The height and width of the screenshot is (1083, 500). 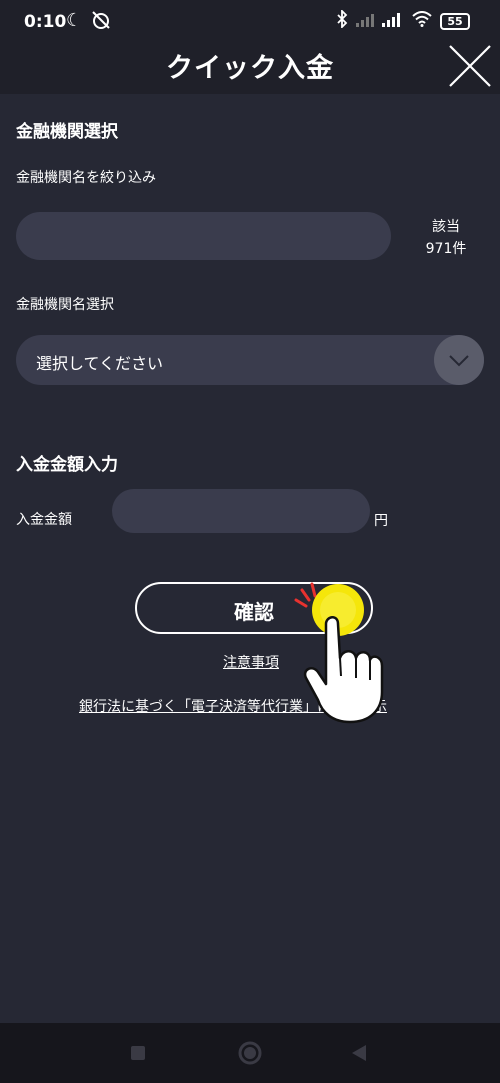 What do you see at coordinates (67, 465) in the screenshot?
I see `amount-section-title: 入金金額入力` at bounding box center [67, 465].